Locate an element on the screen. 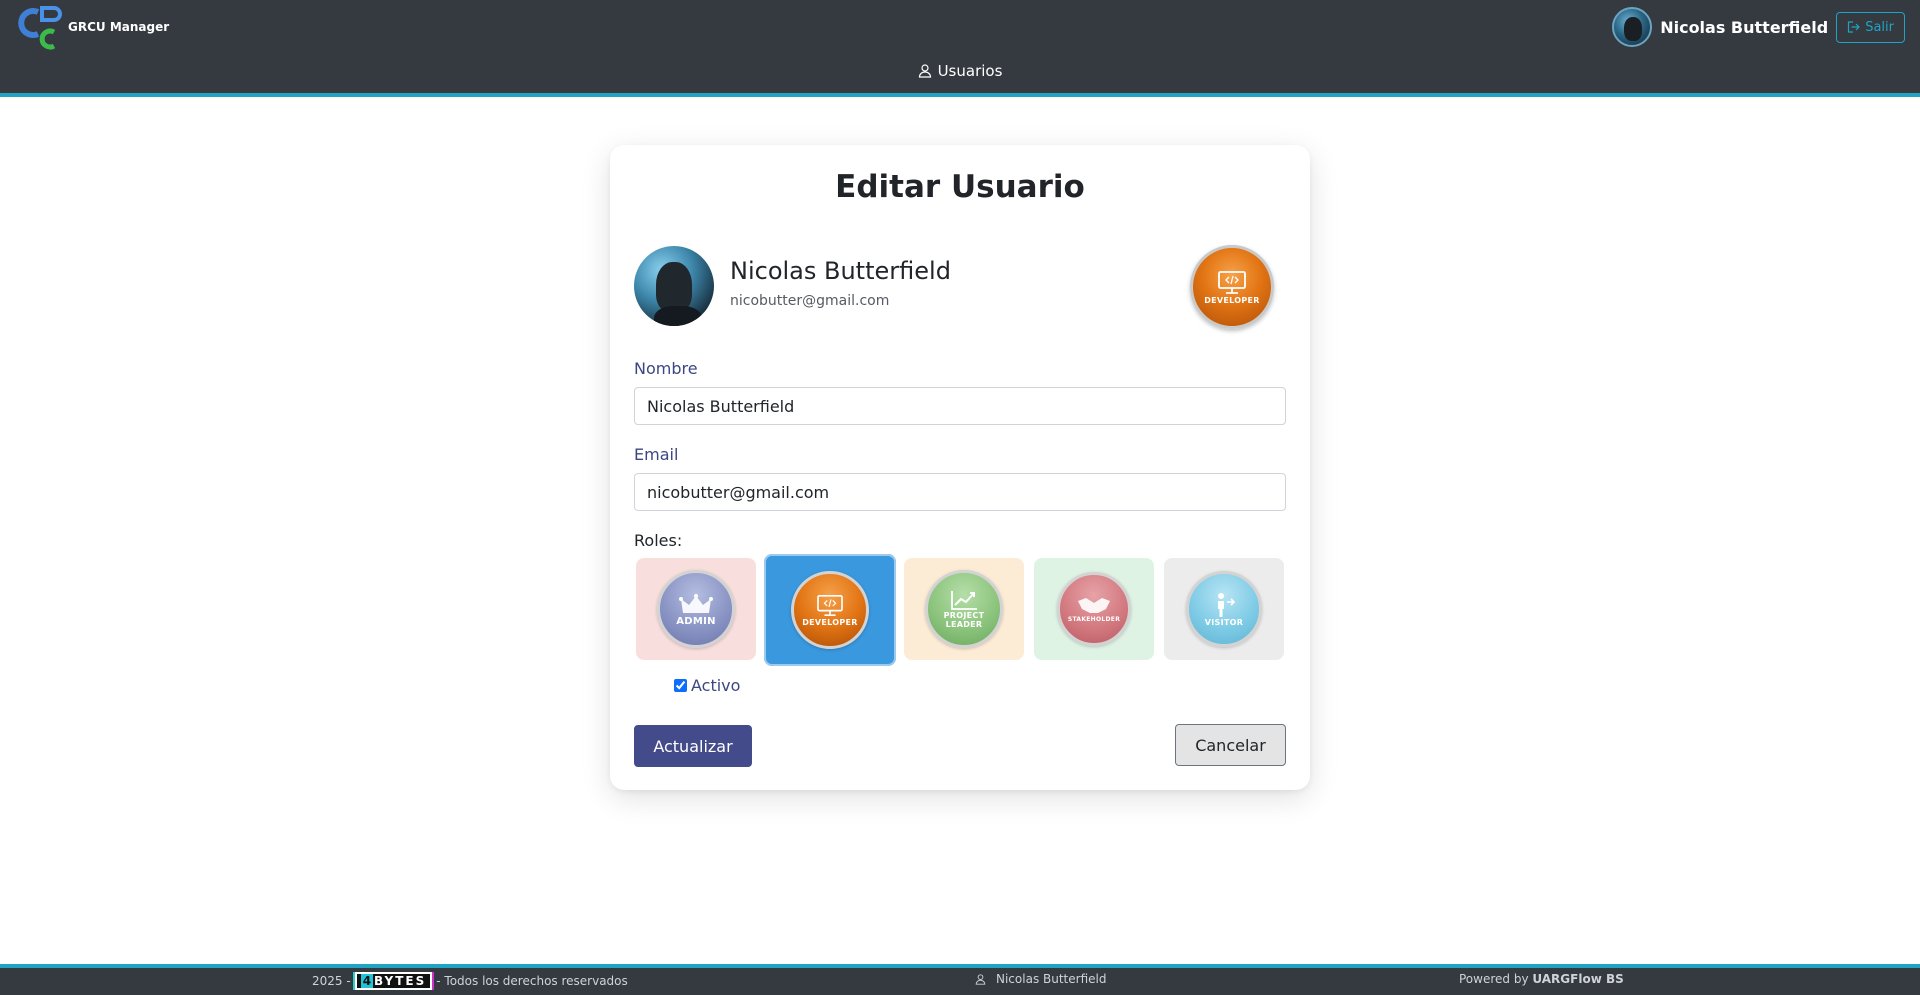 The height and width of the screenshot is (995, 1920). email-input is located at coordinates (960, 492).